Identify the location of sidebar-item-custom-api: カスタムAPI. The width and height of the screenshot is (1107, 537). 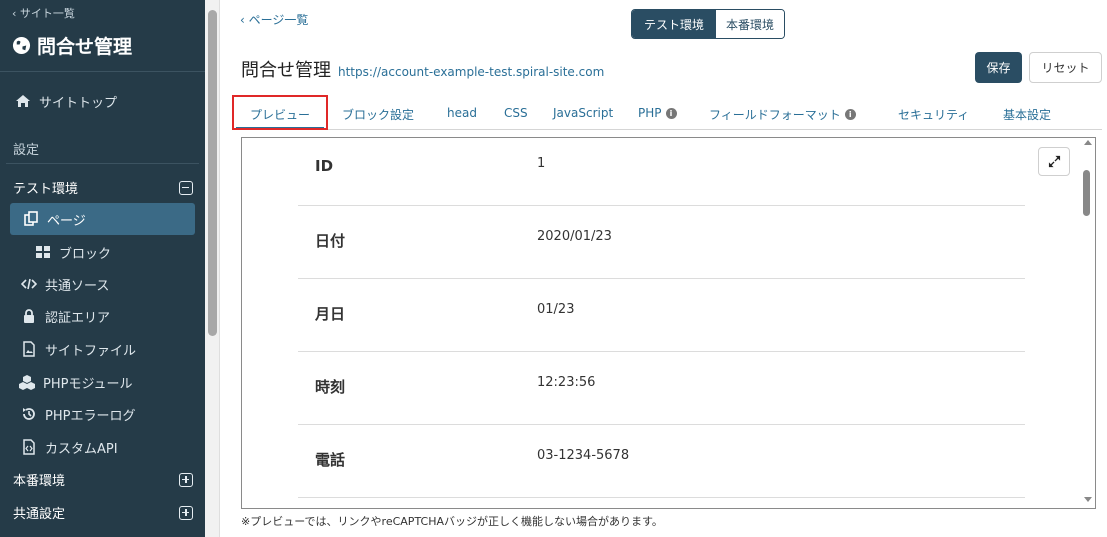
(102, 447).